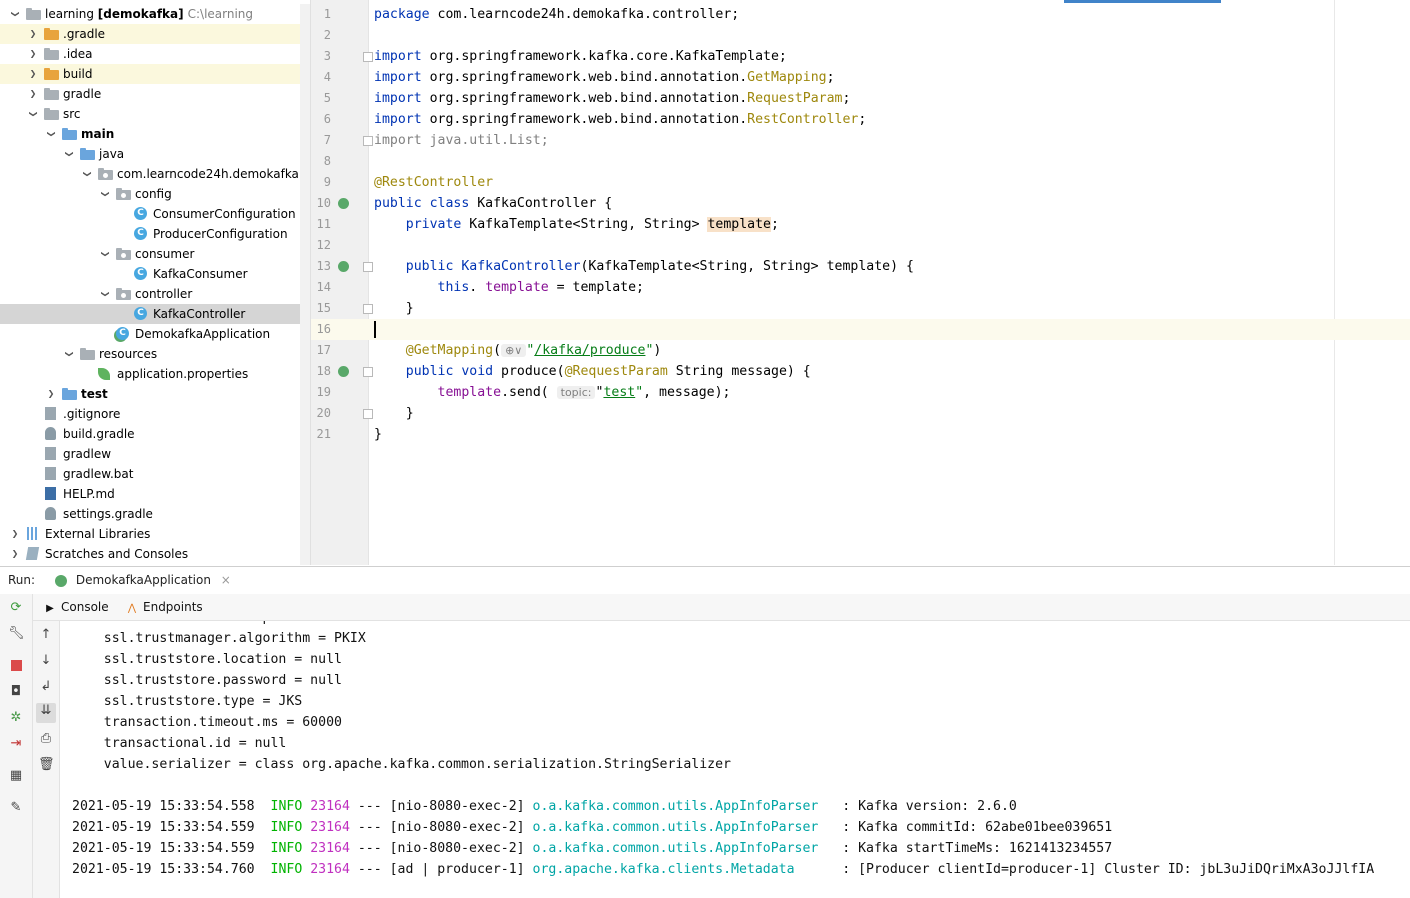 Image resolution: width=1410 pixels, height=898 pixels. Describe the element at coordinates (860, 329) in the screenshot. I see `code-line: 16` at that location.